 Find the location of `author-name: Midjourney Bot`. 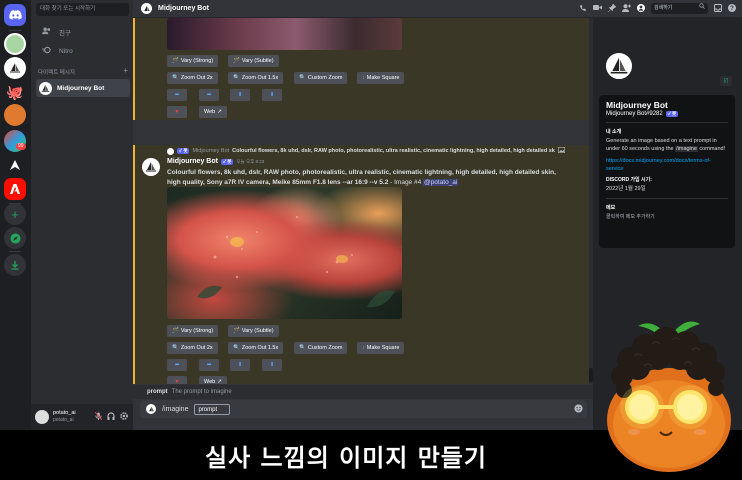

author-name: Midjourney Bot is located at coordinates (192, 161).